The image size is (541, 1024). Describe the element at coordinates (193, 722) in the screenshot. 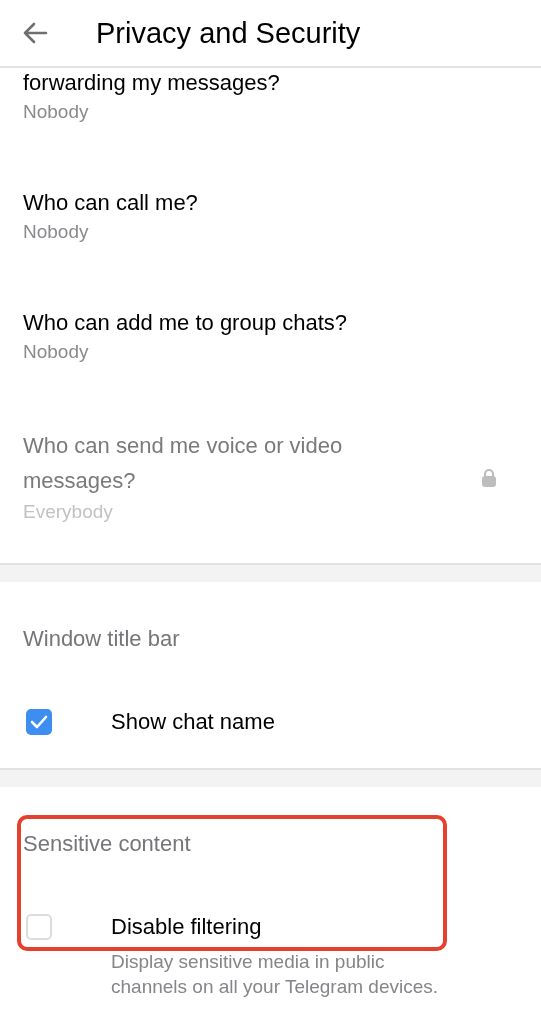

I see `option-label: Show chat name` at that location.